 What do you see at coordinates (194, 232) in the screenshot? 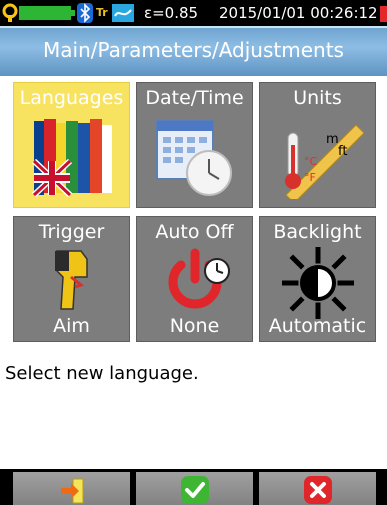
I see `tile-label: Auto Off` at bounding box center [194, 232].